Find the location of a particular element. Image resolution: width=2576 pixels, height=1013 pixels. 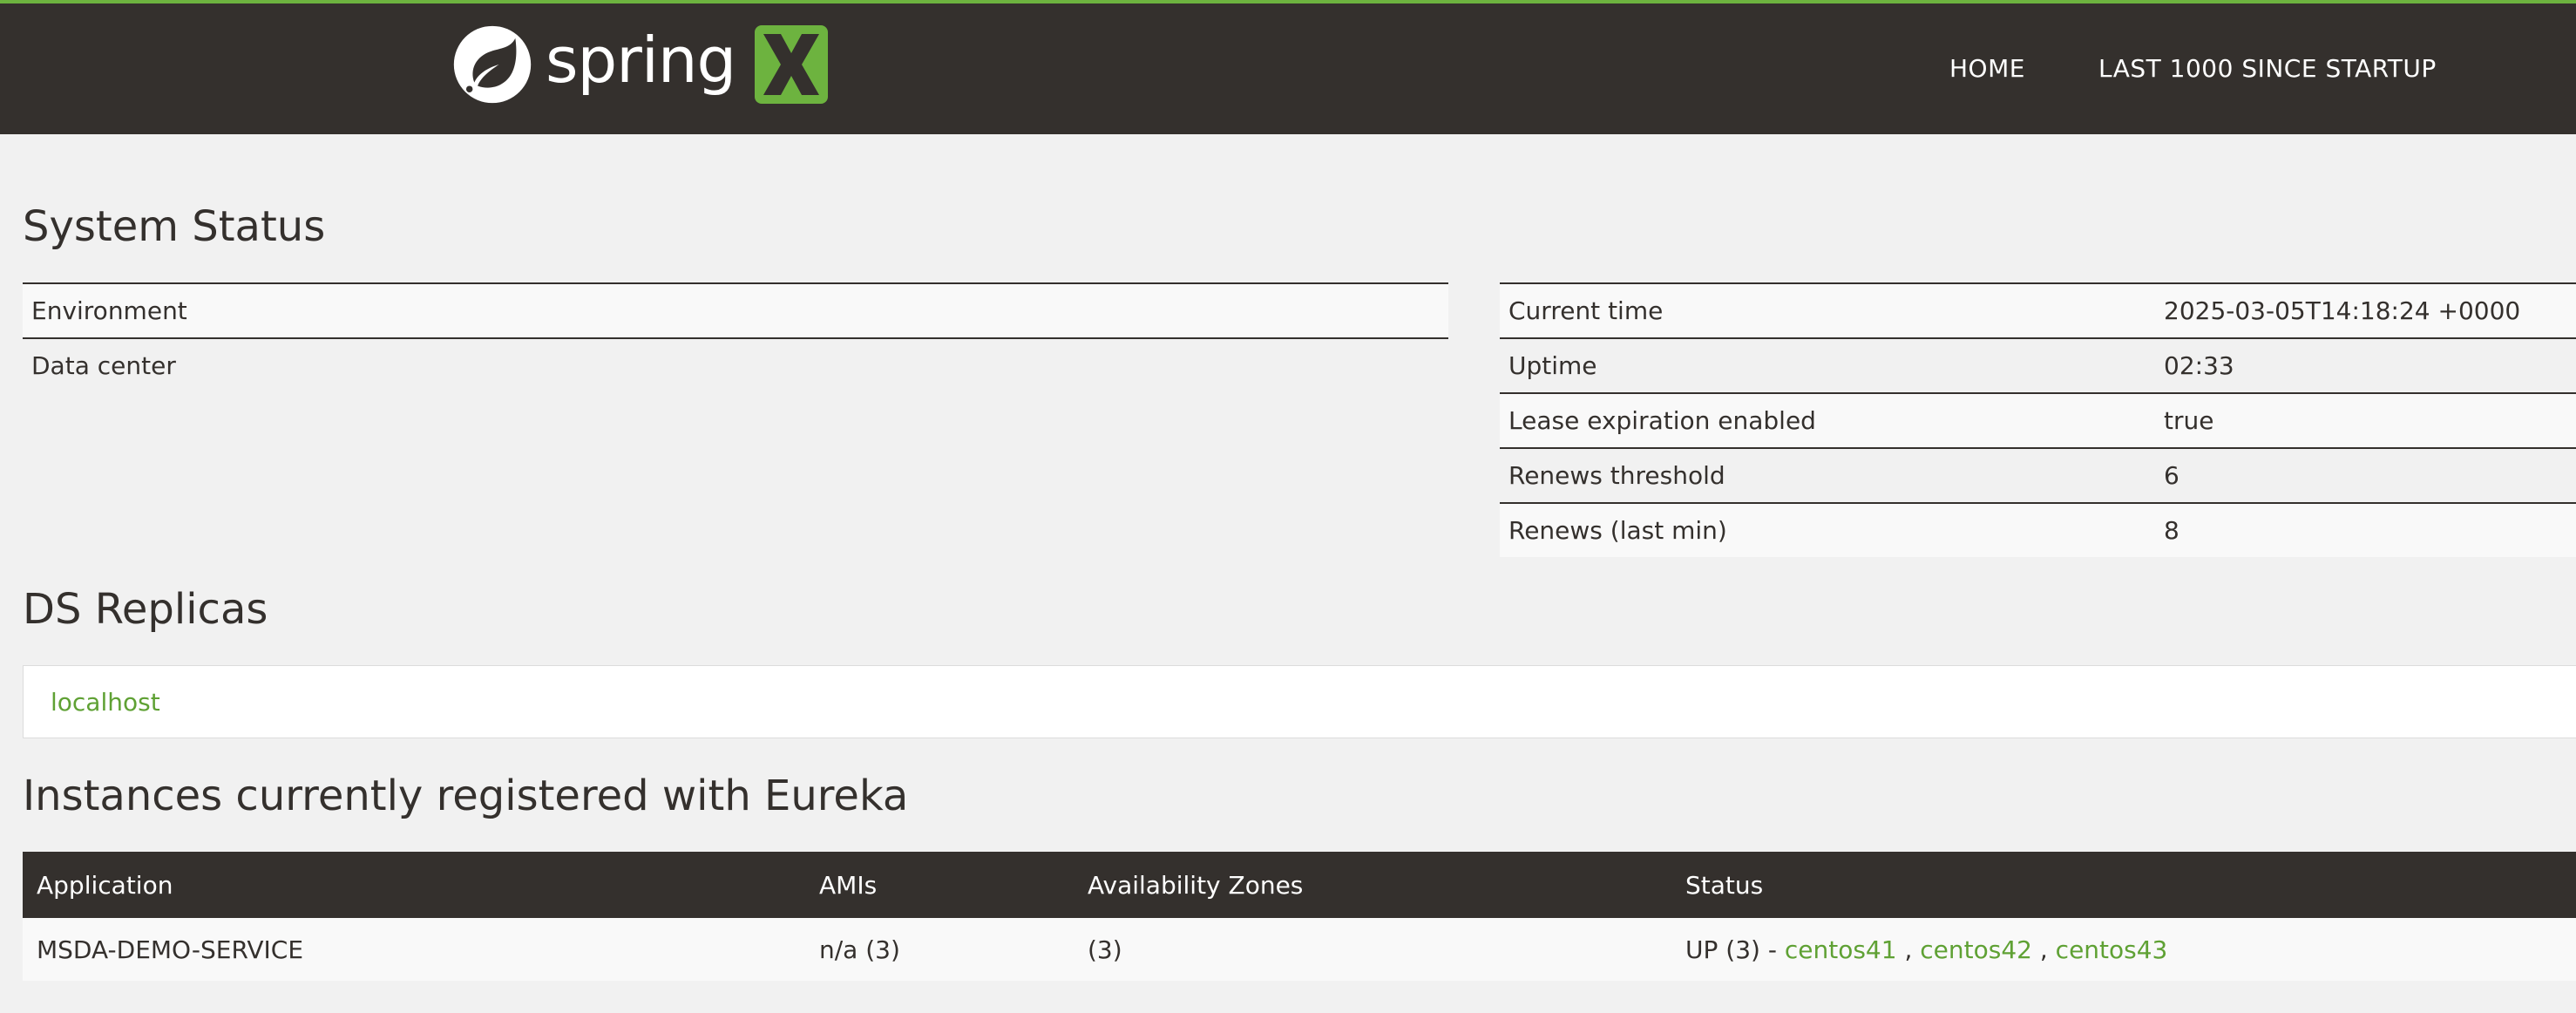

application-cell: MSDA-DEMO-SERVICE is located at coordinates (414, 950).